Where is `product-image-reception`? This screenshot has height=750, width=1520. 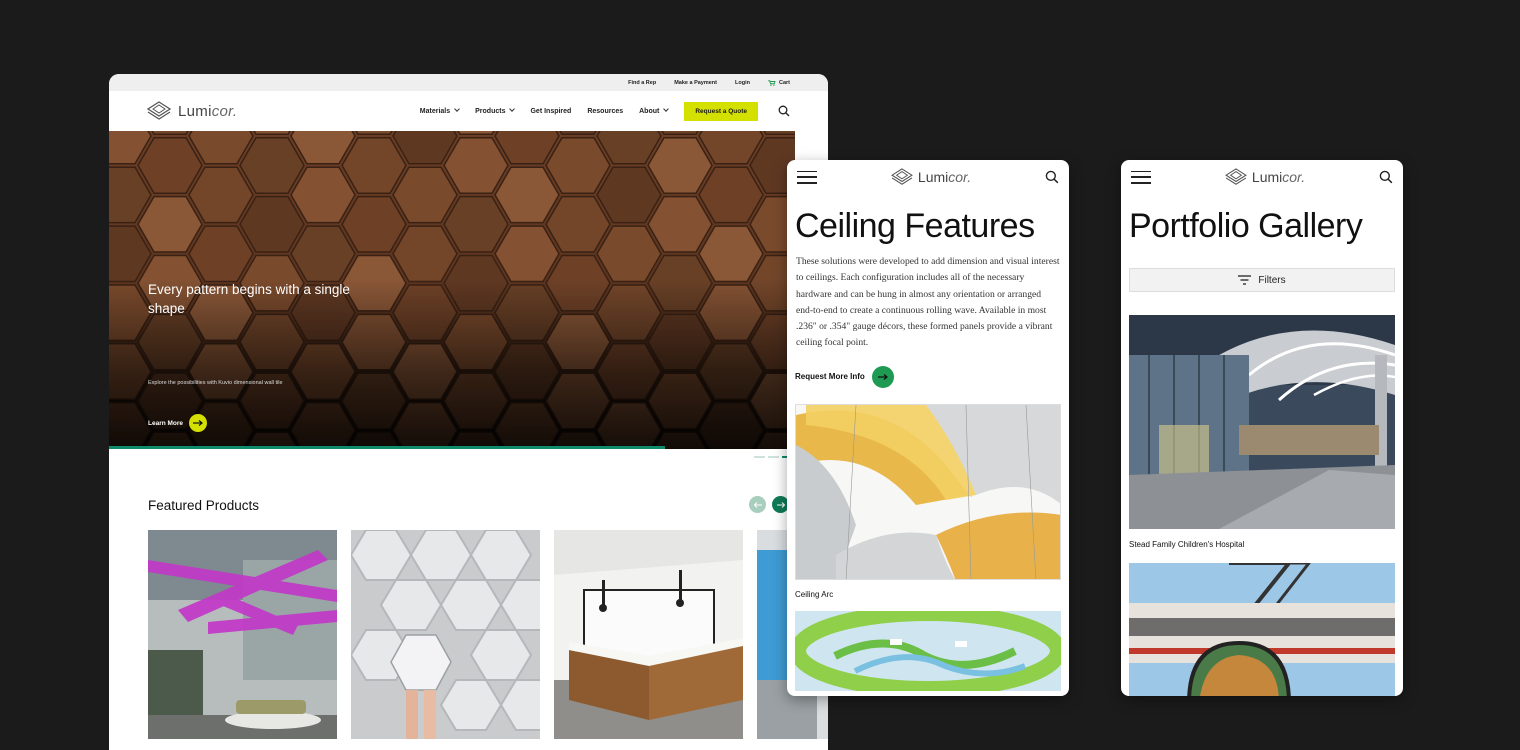 product-image-reception is located at coordinates (648, 634).